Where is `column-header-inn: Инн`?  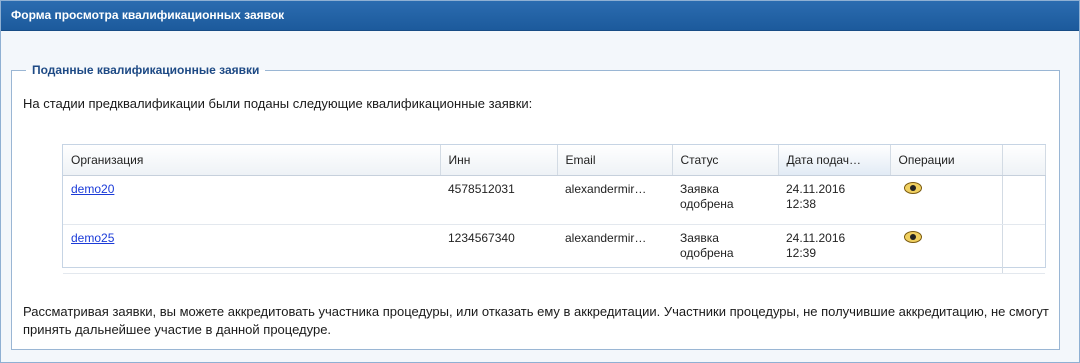 column-header-inn: Инн is located at coordinates (499, 160).